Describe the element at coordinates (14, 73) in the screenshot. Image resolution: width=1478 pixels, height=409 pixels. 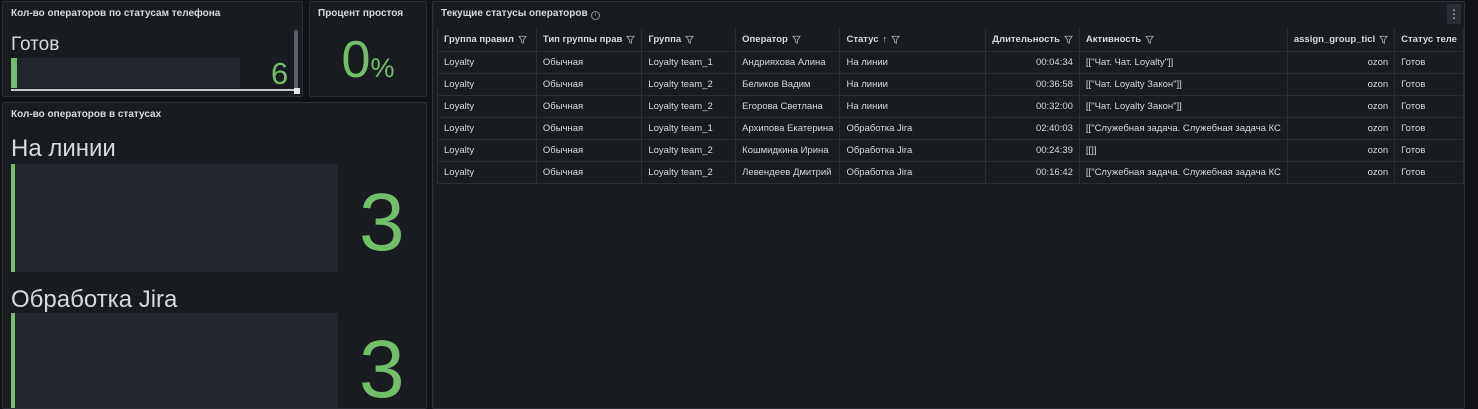
I see `bar-gauge-fill` at that location.